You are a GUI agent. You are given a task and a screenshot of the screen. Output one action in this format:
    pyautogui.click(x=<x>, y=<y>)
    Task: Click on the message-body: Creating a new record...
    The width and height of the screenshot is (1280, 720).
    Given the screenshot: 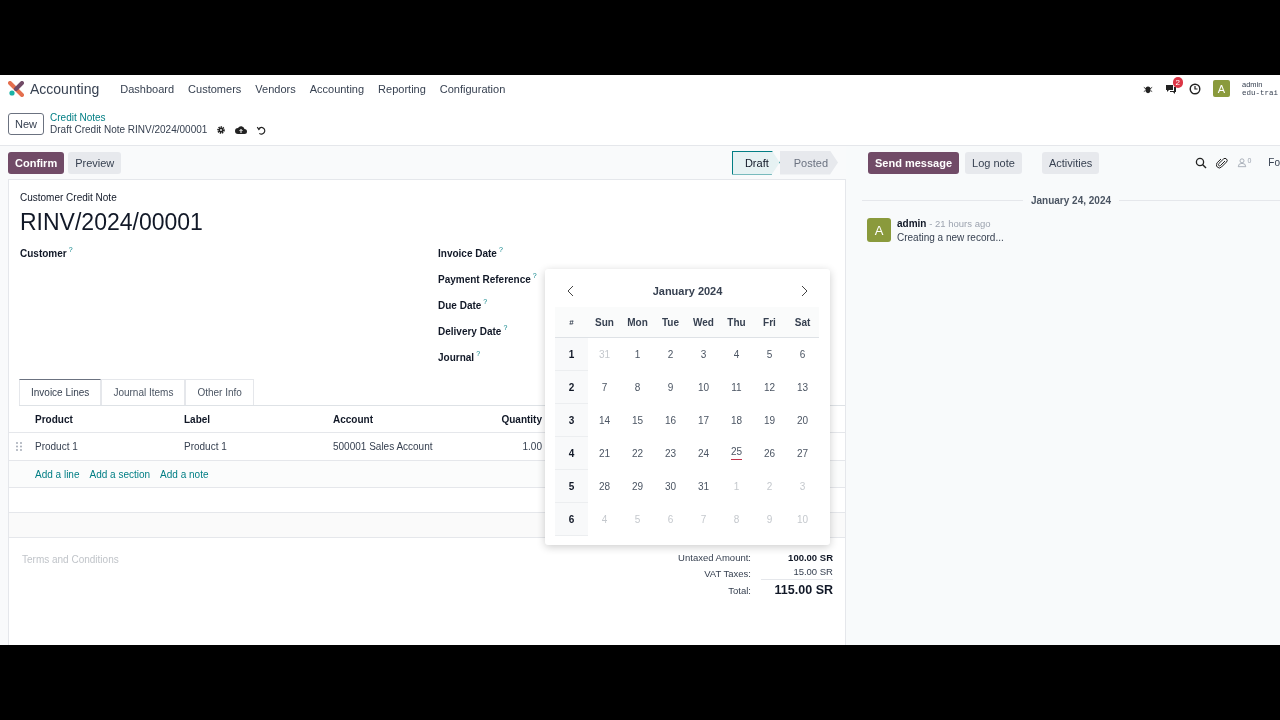 What is the action you would take?
    pyautogui.click(x=950, y=237)
    